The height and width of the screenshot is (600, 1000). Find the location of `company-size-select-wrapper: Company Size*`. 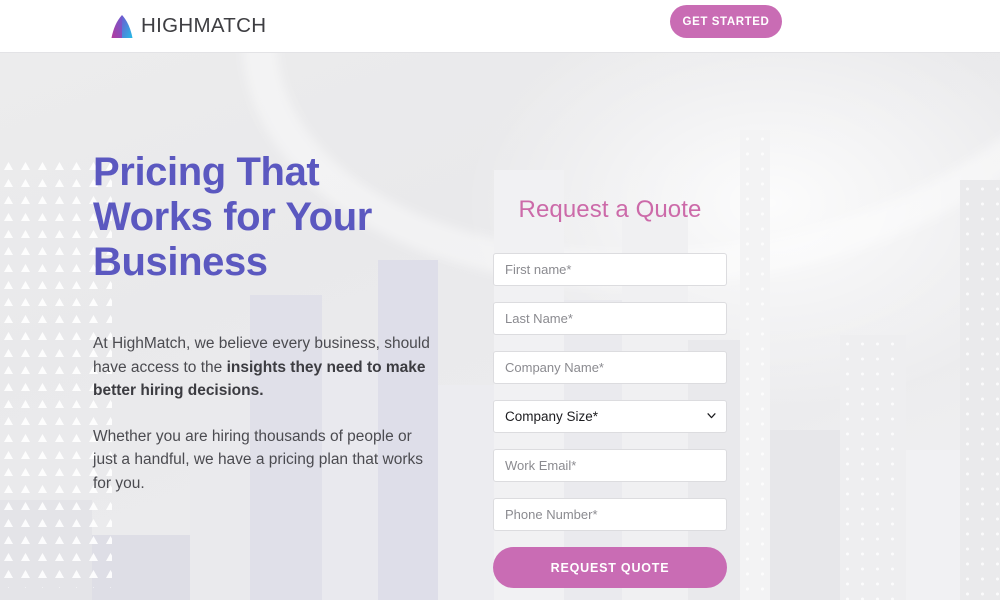

company-size-select-wrapper: Company Size* is located at coordinates (610, 416).